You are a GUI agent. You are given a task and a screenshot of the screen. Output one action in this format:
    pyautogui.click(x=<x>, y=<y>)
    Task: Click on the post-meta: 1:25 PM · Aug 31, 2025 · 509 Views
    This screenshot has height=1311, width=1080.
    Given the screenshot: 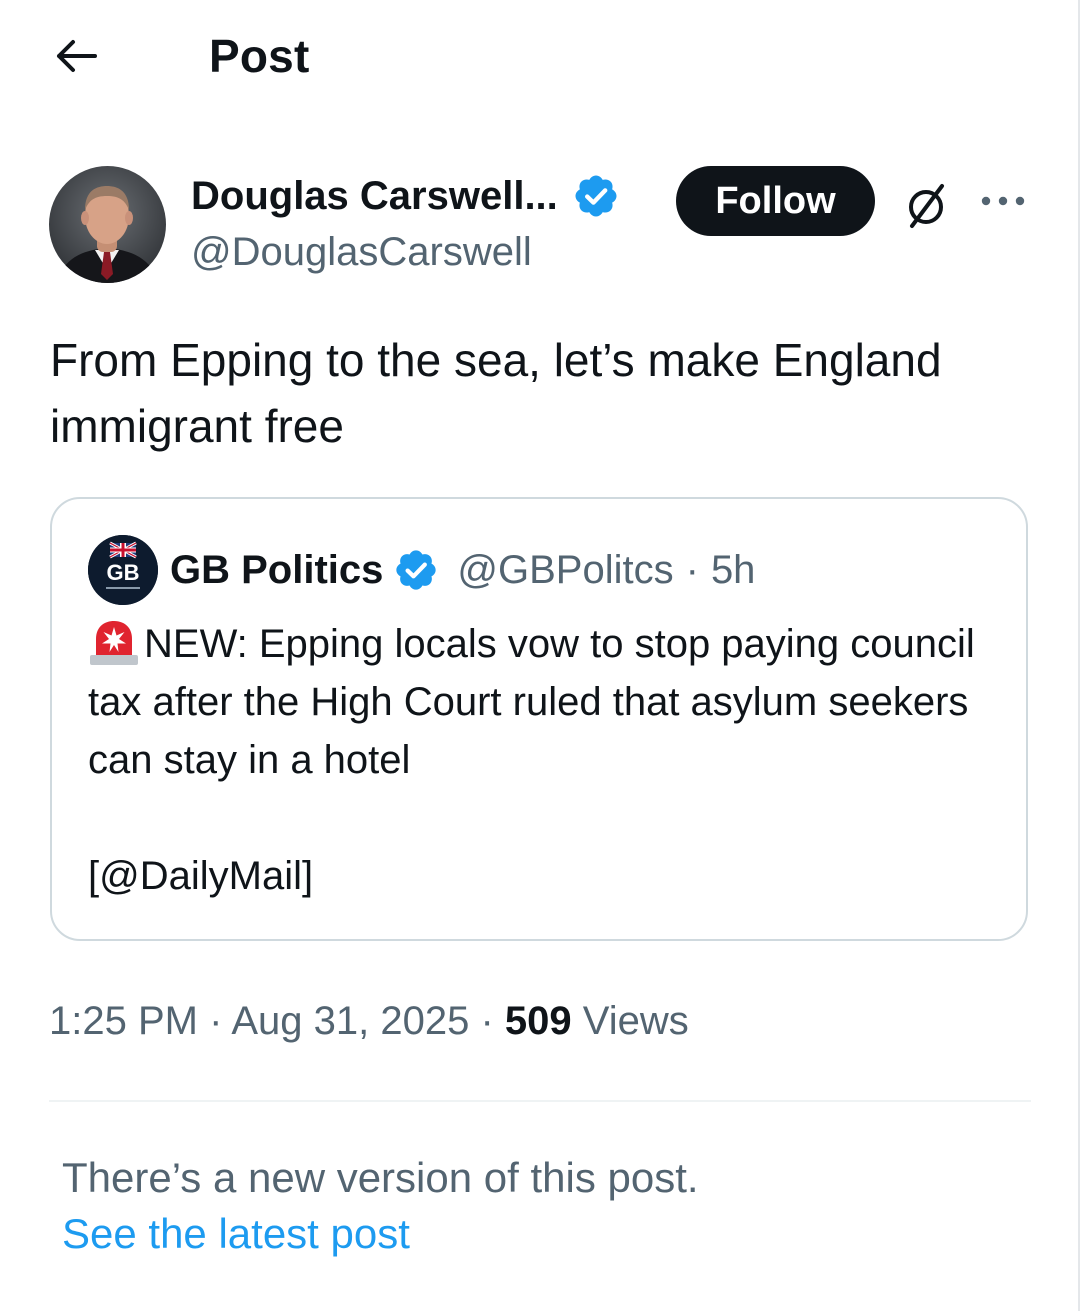 What is the action you would take?
    pyautogui.click(x=369, y=1021)
    